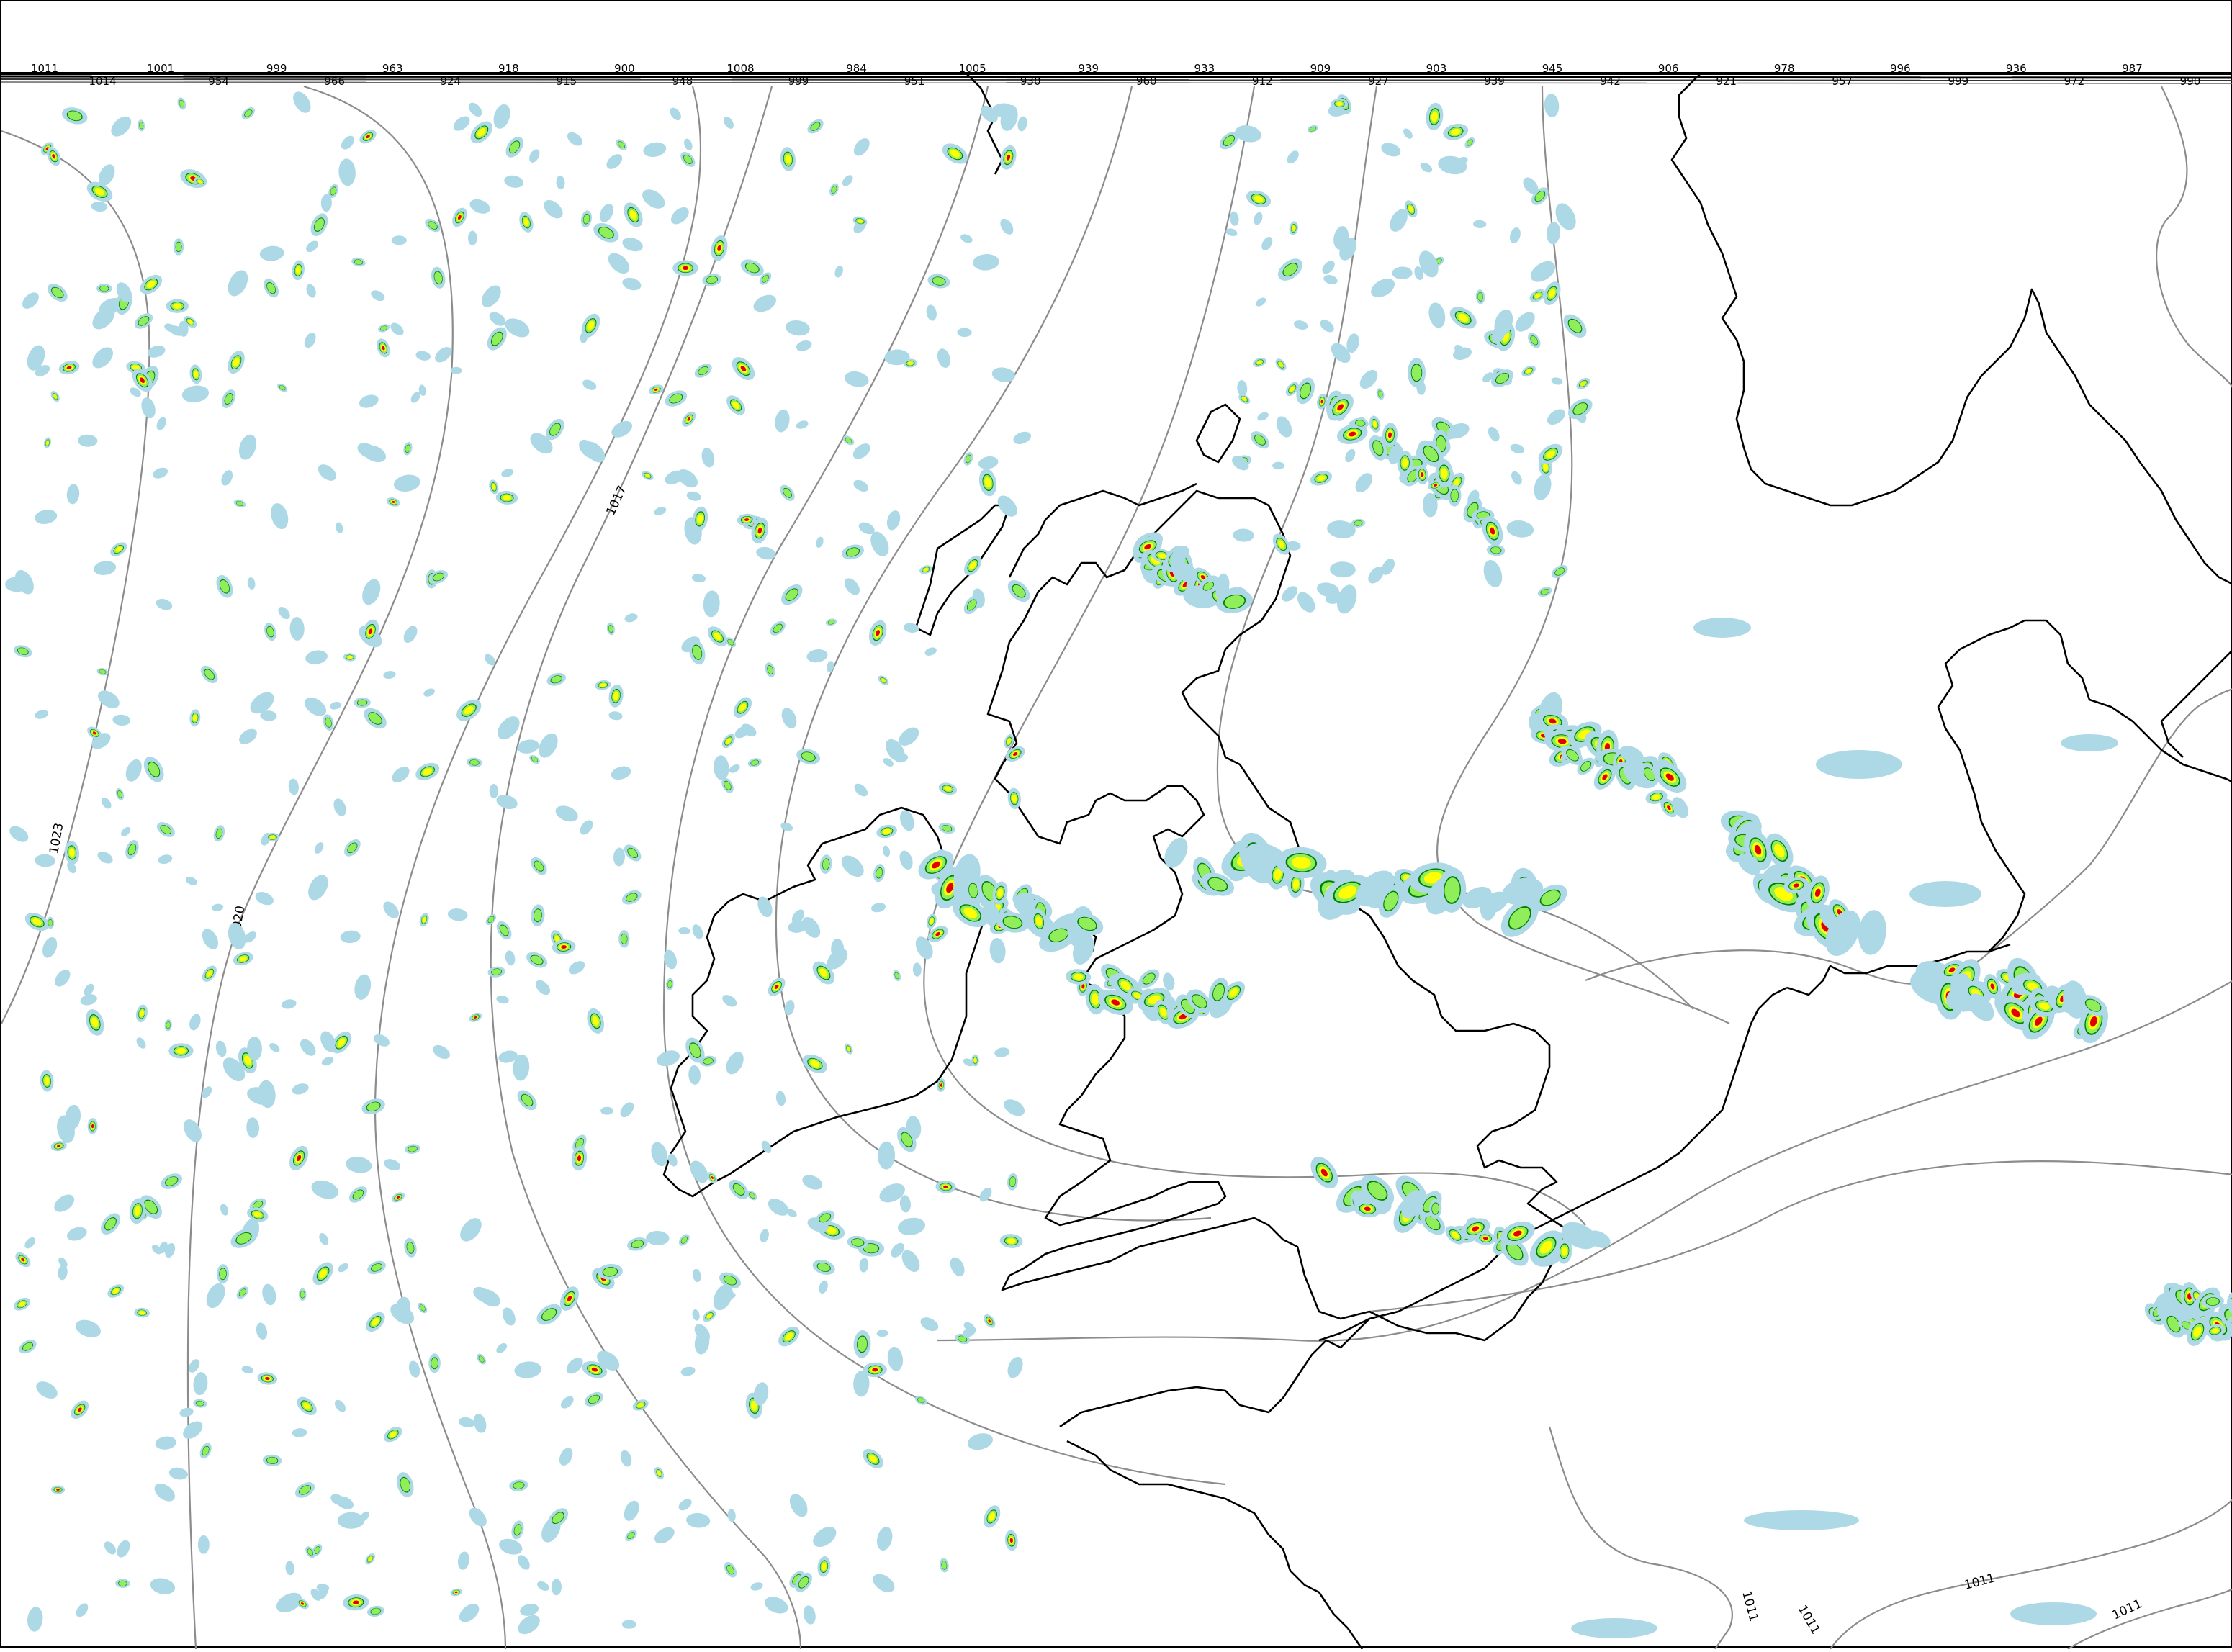 The image size is (2232, 1652). What do you see at coordinates (276, 68) in the screenshot?
I see `top-edge-isobar-label: 999` at bounding box center [276, 68].